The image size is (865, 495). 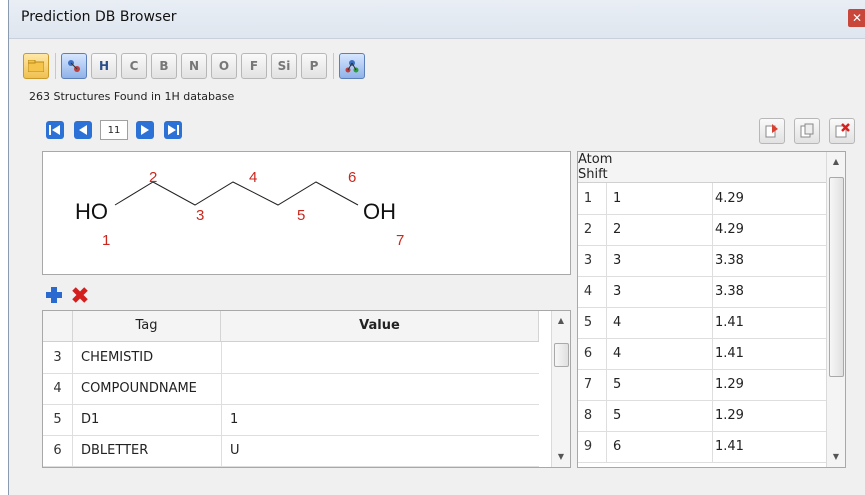 I want to click on last-record-button, so click(x=173, y=130).